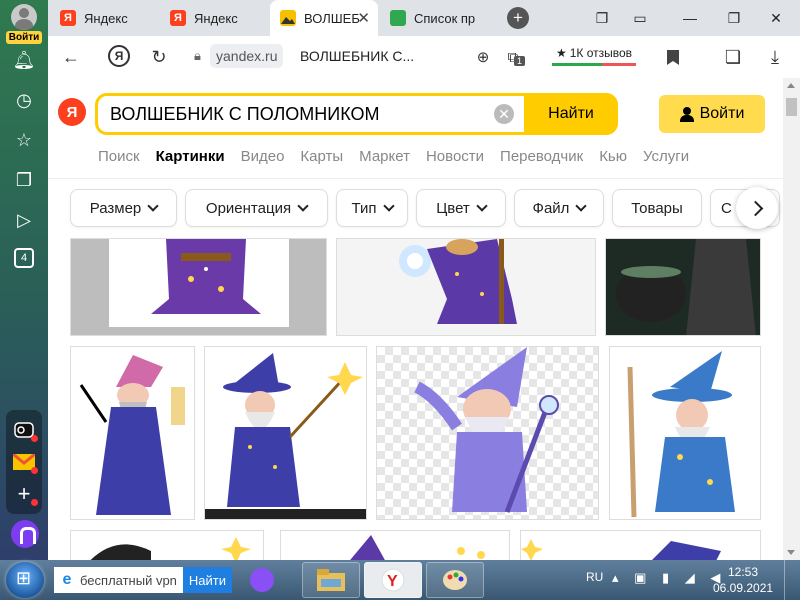  Describe the element at coordinates (791, 319) in the screenshot. I see `page-scrollbar` at that location.